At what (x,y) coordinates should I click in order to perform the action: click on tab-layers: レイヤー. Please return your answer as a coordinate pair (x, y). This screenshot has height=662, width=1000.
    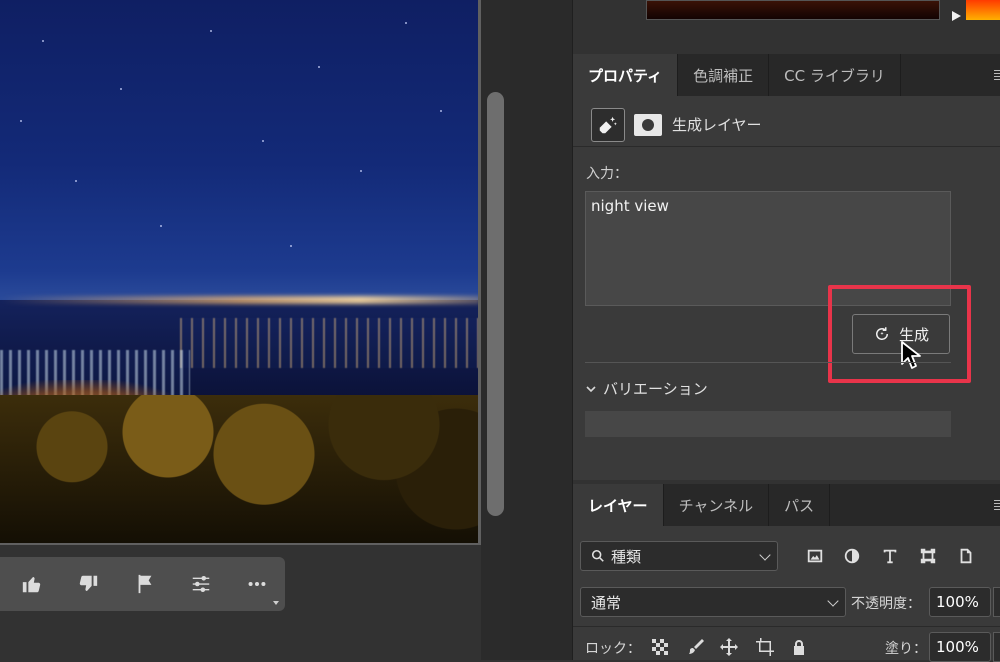
    Looking at the image, I should click on (618, 505).